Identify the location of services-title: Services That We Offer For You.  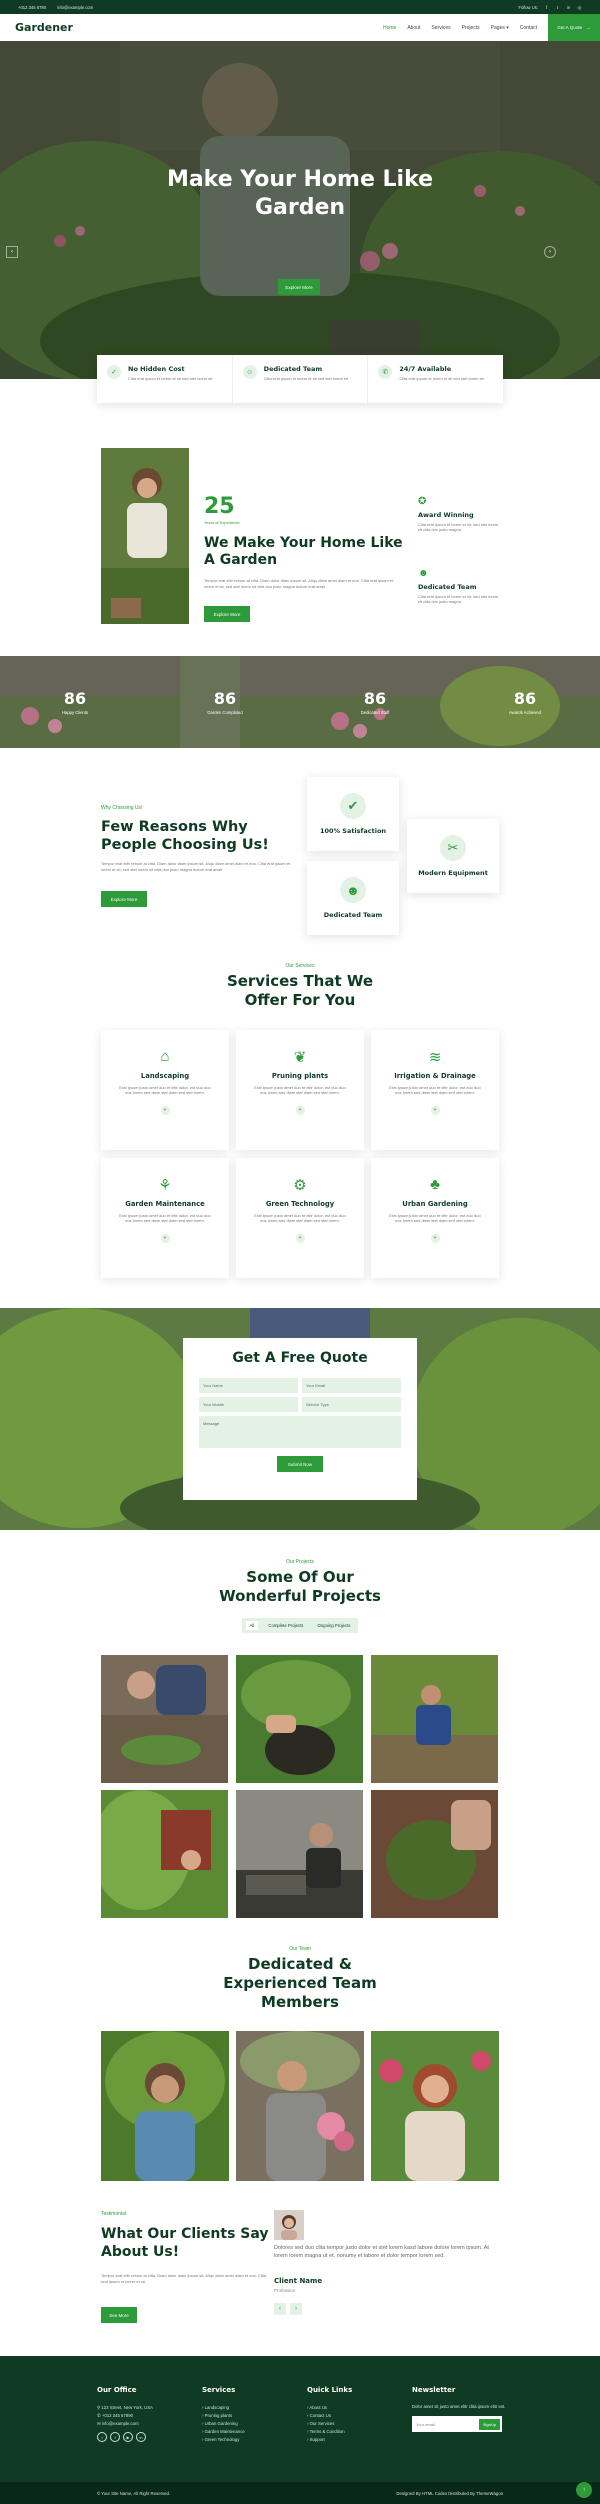
(300, 991).